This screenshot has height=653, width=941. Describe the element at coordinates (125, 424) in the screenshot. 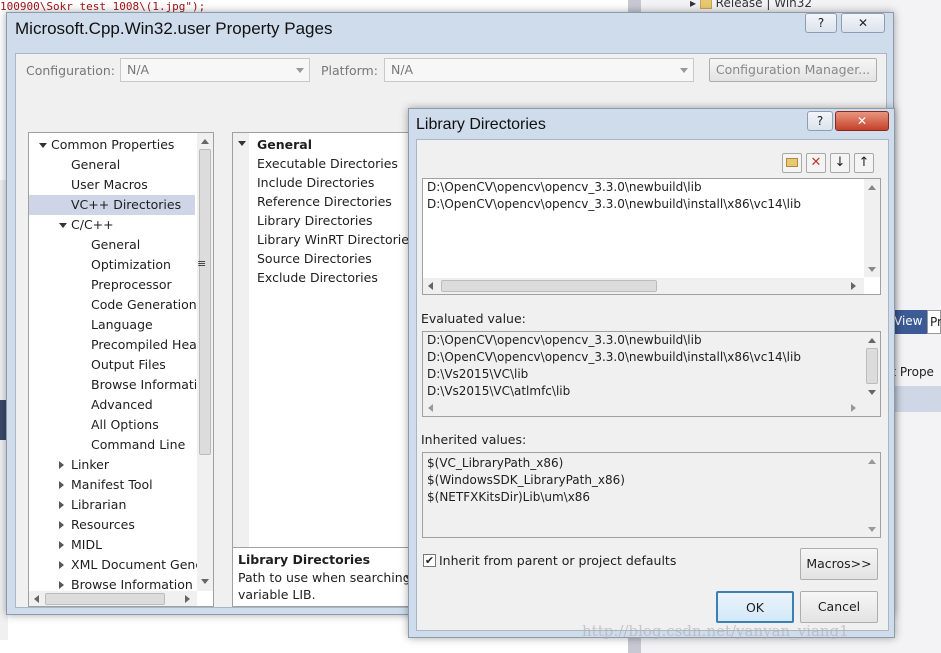

I see `tree-item-label: All Options` at that location.